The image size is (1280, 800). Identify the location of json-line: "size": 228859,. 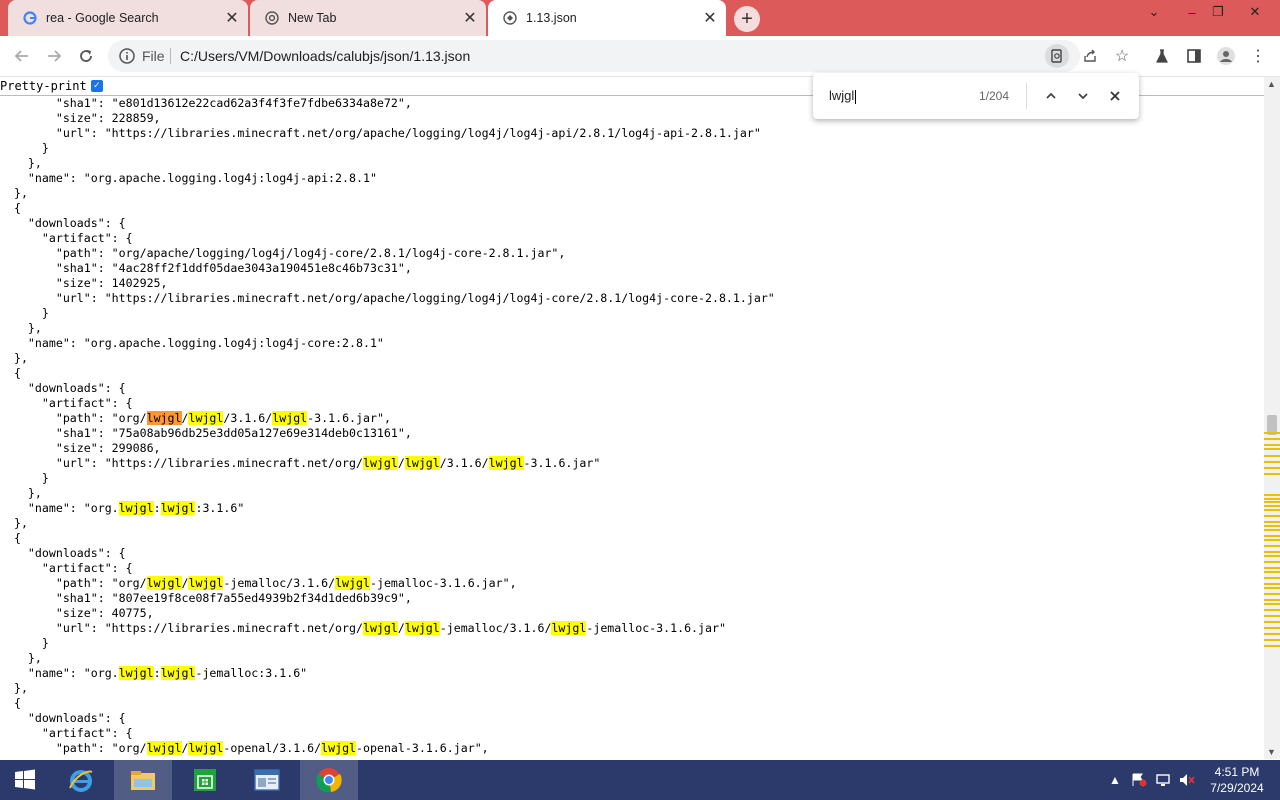
(80, 118).